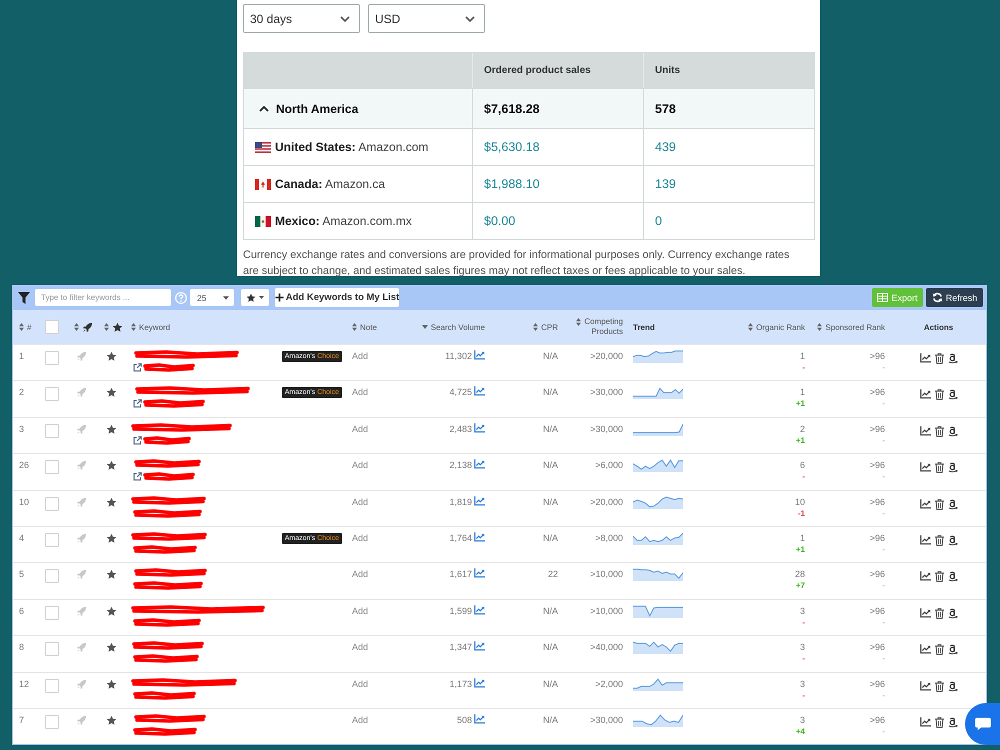 This screenshot has width=1000, height=750. What do you see at coordinates (453, 327) in the screenshot?
I see `column-header: Search Volume` at bounding box center [453, 327].